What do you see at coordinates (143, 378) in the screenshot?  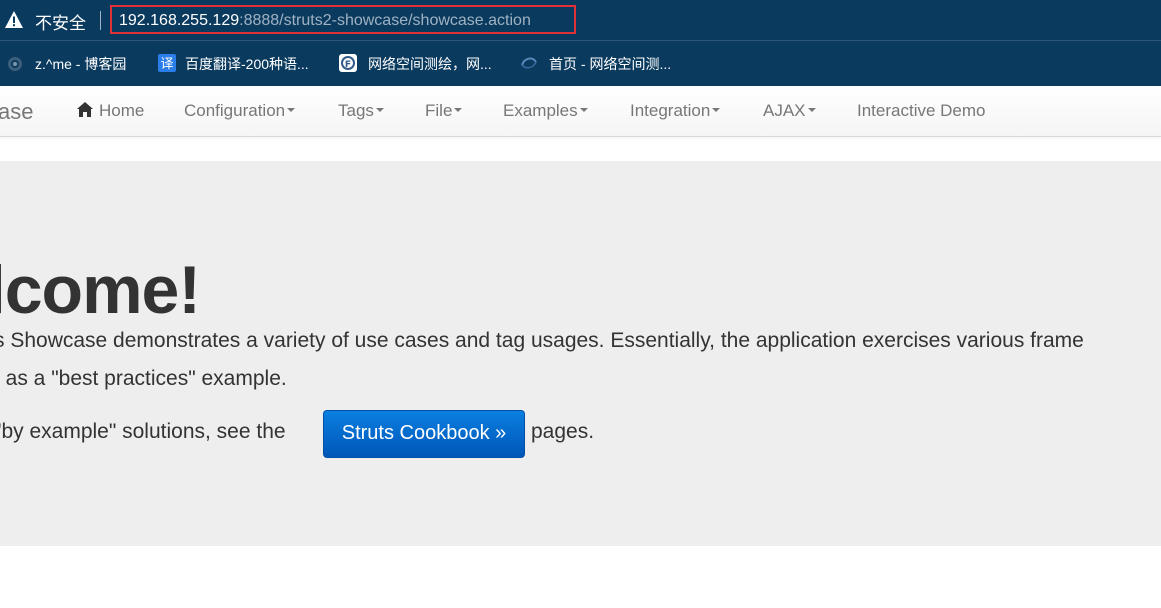 I see `intro-paragraph-line2: t as a "best practices" example.` at bounding box center [143, 378].